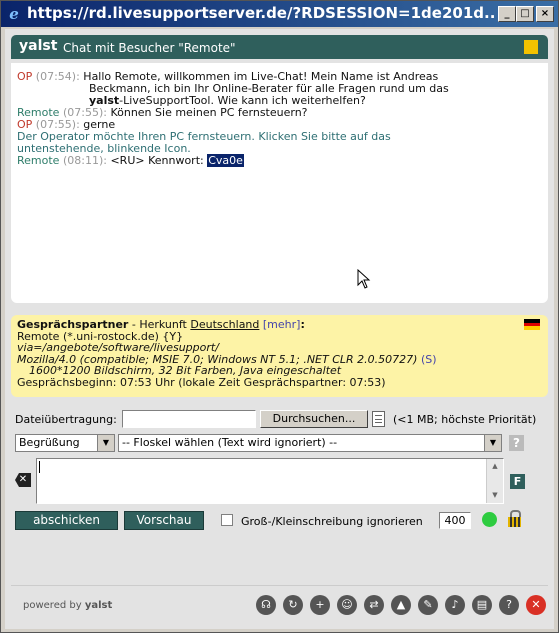  Describe the element at coordinates (84, 160) in the screenshot. I see `message-time: (08:11):` at that location.